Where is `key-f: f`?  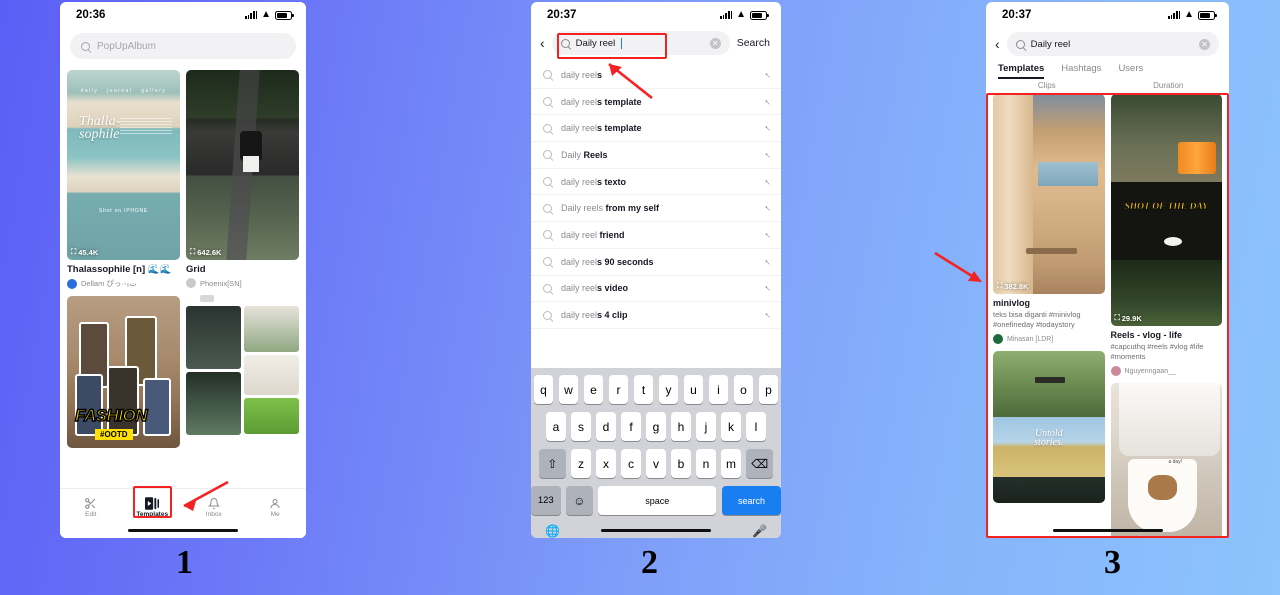 key-f: f is located at coordinates (631, 426).